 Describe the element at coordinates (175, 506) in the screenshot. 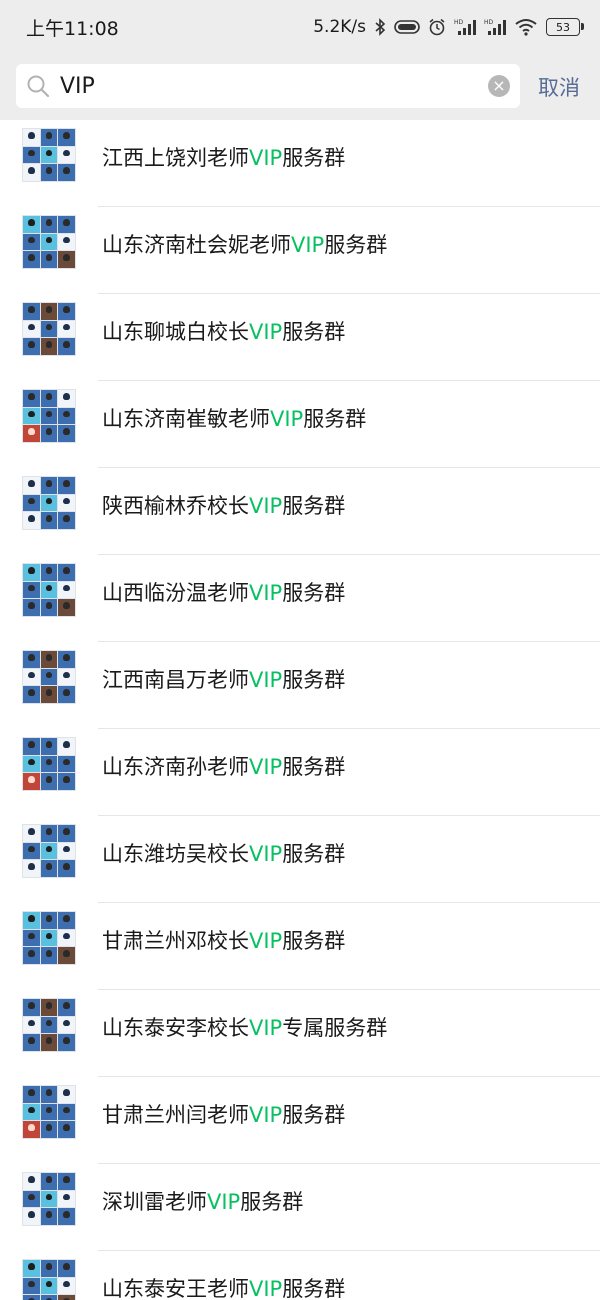

I see `group-name-prefix: 陕西榆林乔校长` at that location.